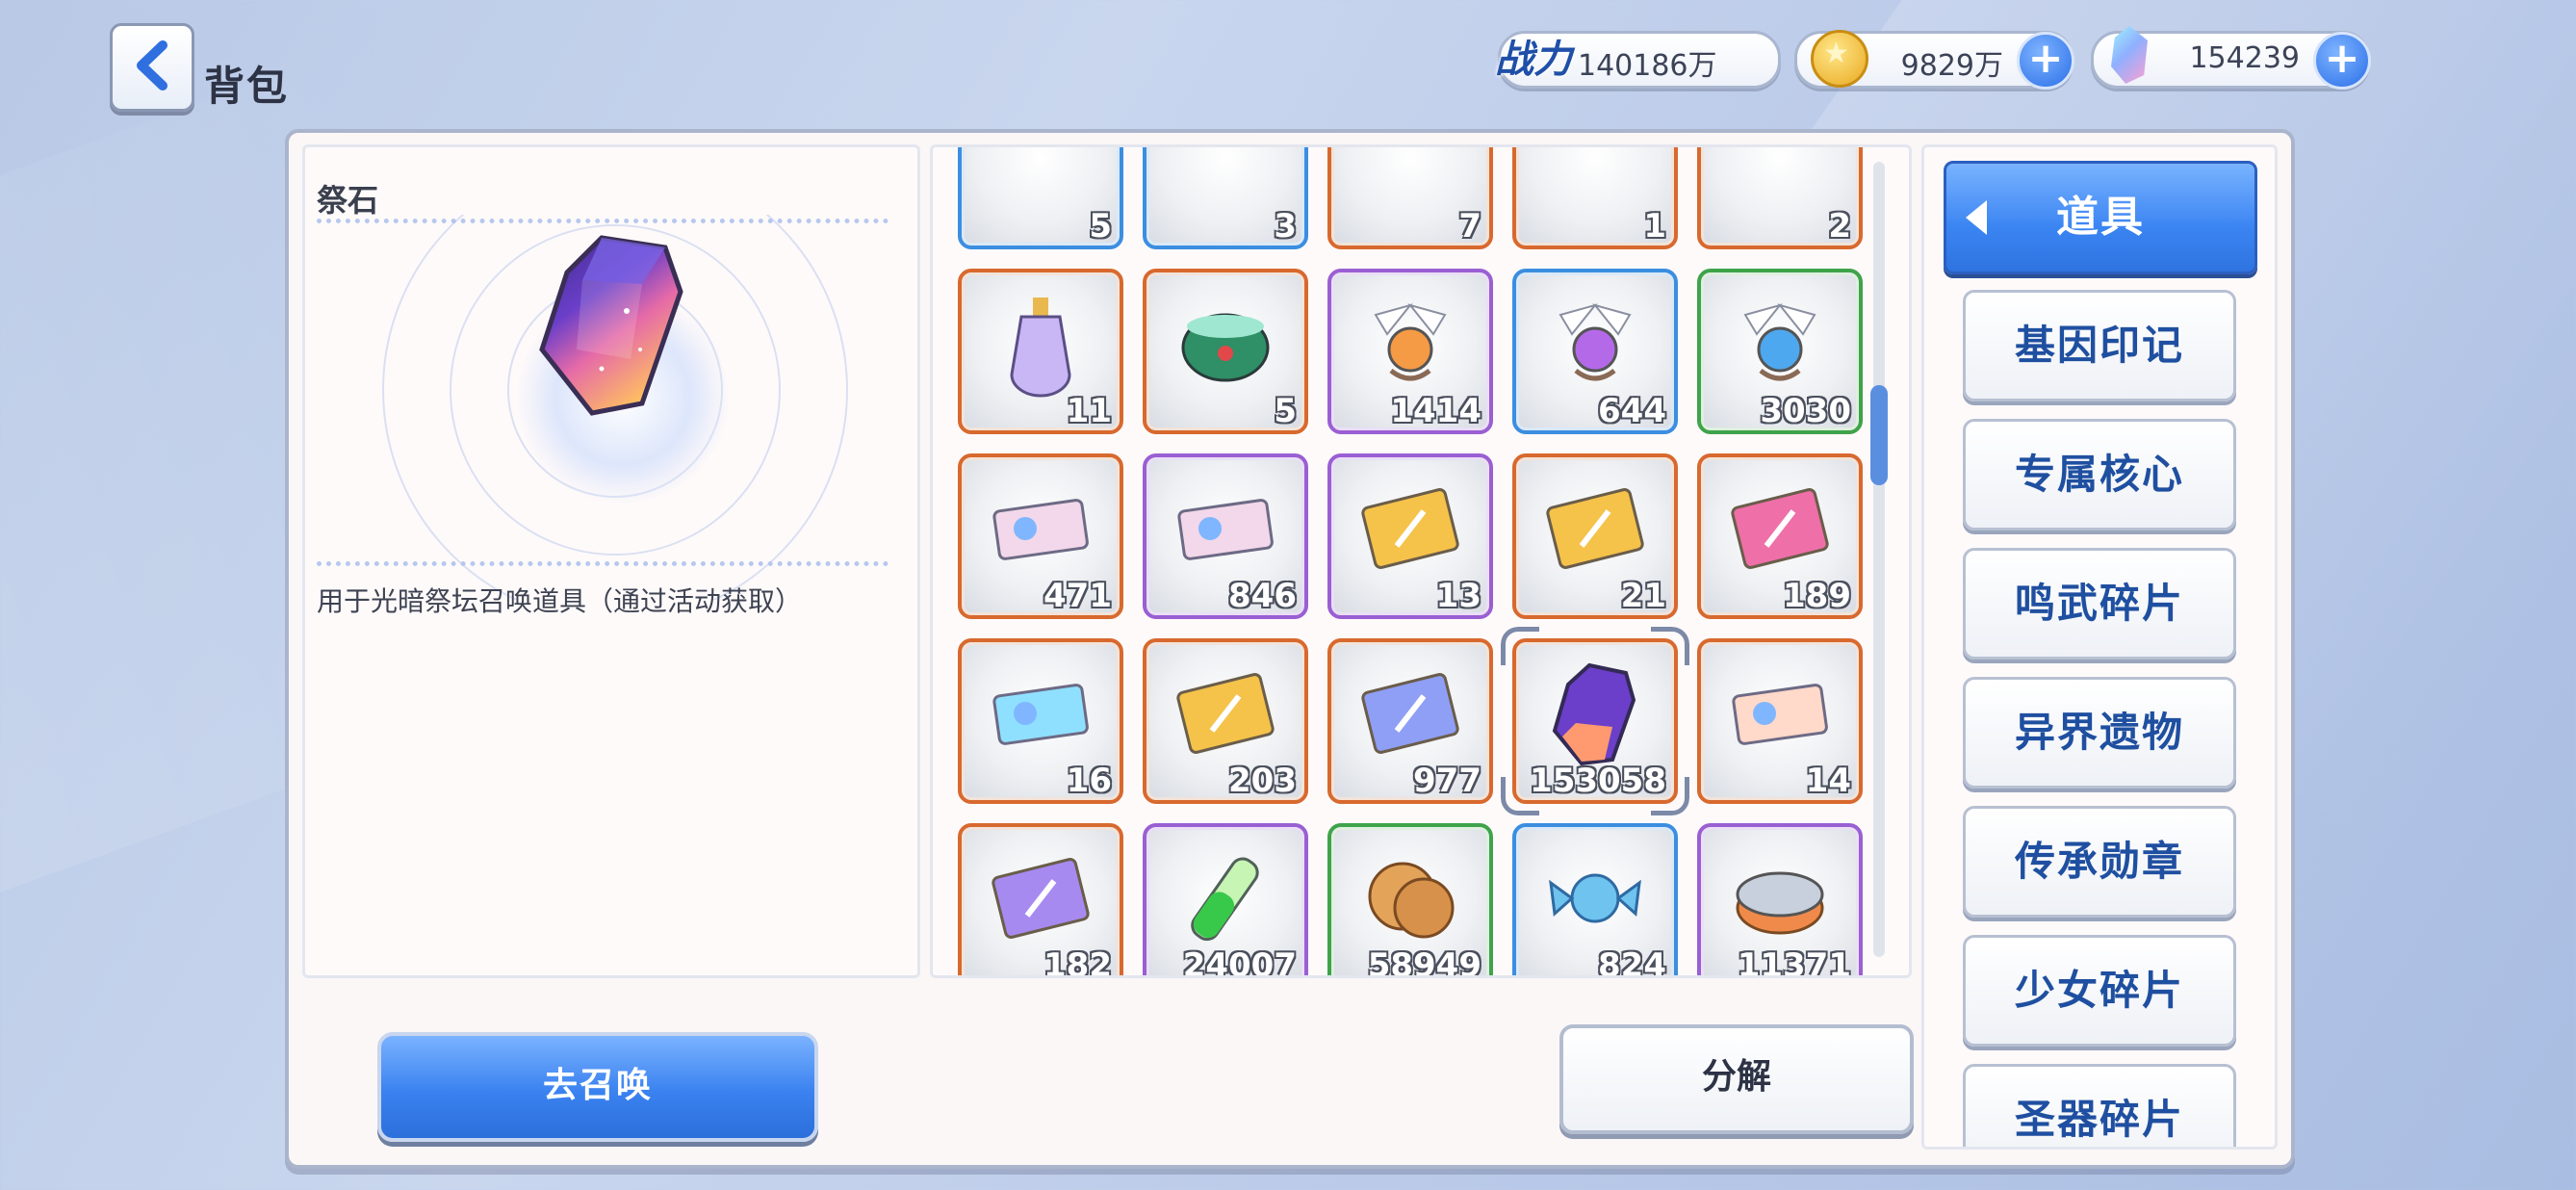  I want to click on star-card-purple-icon, so click(1041, 899).